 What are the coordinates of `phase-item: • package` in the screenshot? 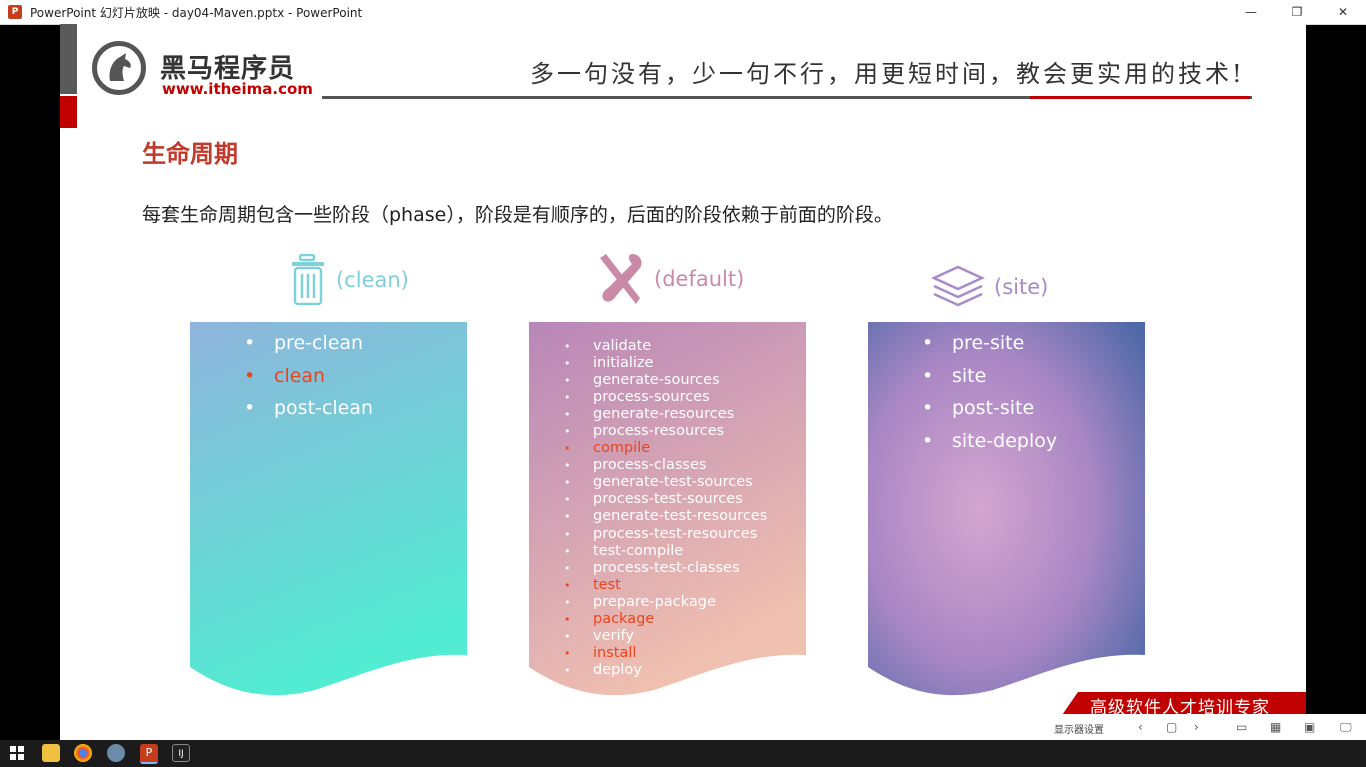 It's located at (648, 619).